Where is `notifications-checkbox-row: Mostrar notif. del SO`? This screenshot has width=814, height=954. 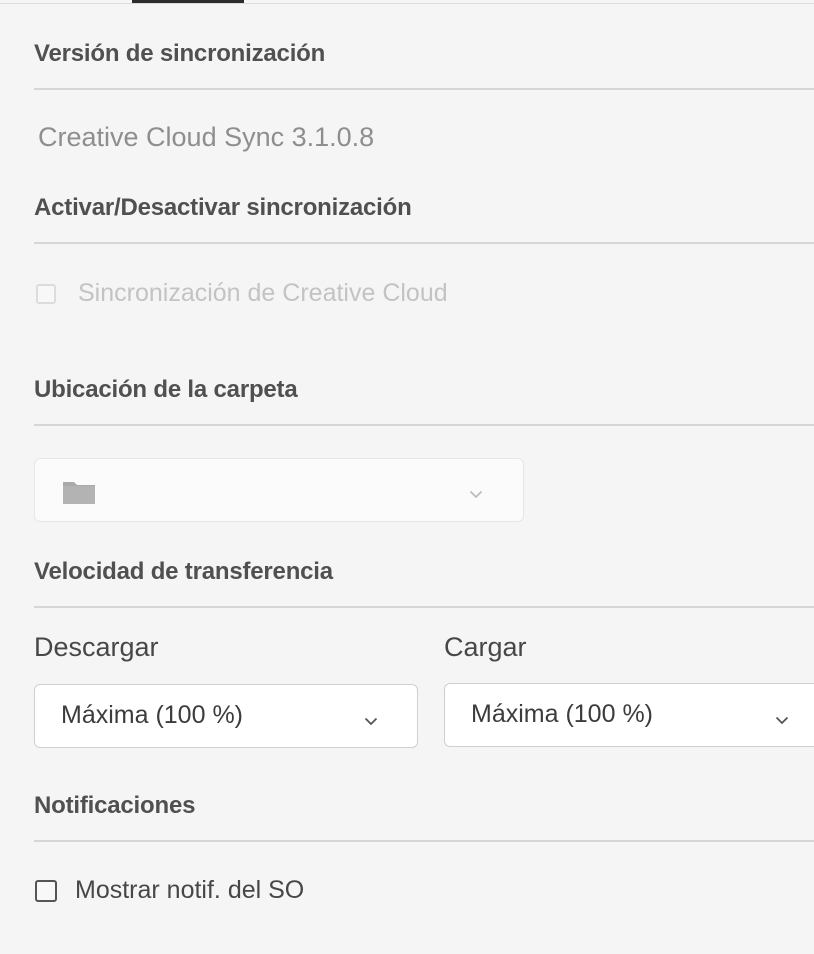
notifications-checkbox-row: Mostrar notif. del SO is located at coordinates (169, 890).